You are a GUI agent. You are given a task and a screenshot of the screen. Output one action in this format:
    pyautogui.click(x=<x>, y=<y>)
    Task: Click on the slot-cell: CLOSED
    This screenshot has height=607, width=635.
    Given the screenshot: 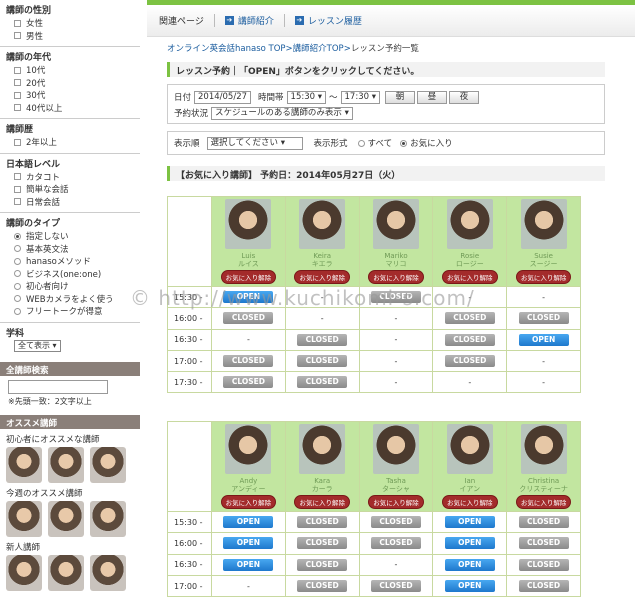 What is the action you would take?
    pyautogui.click(x=322, y=564)
    